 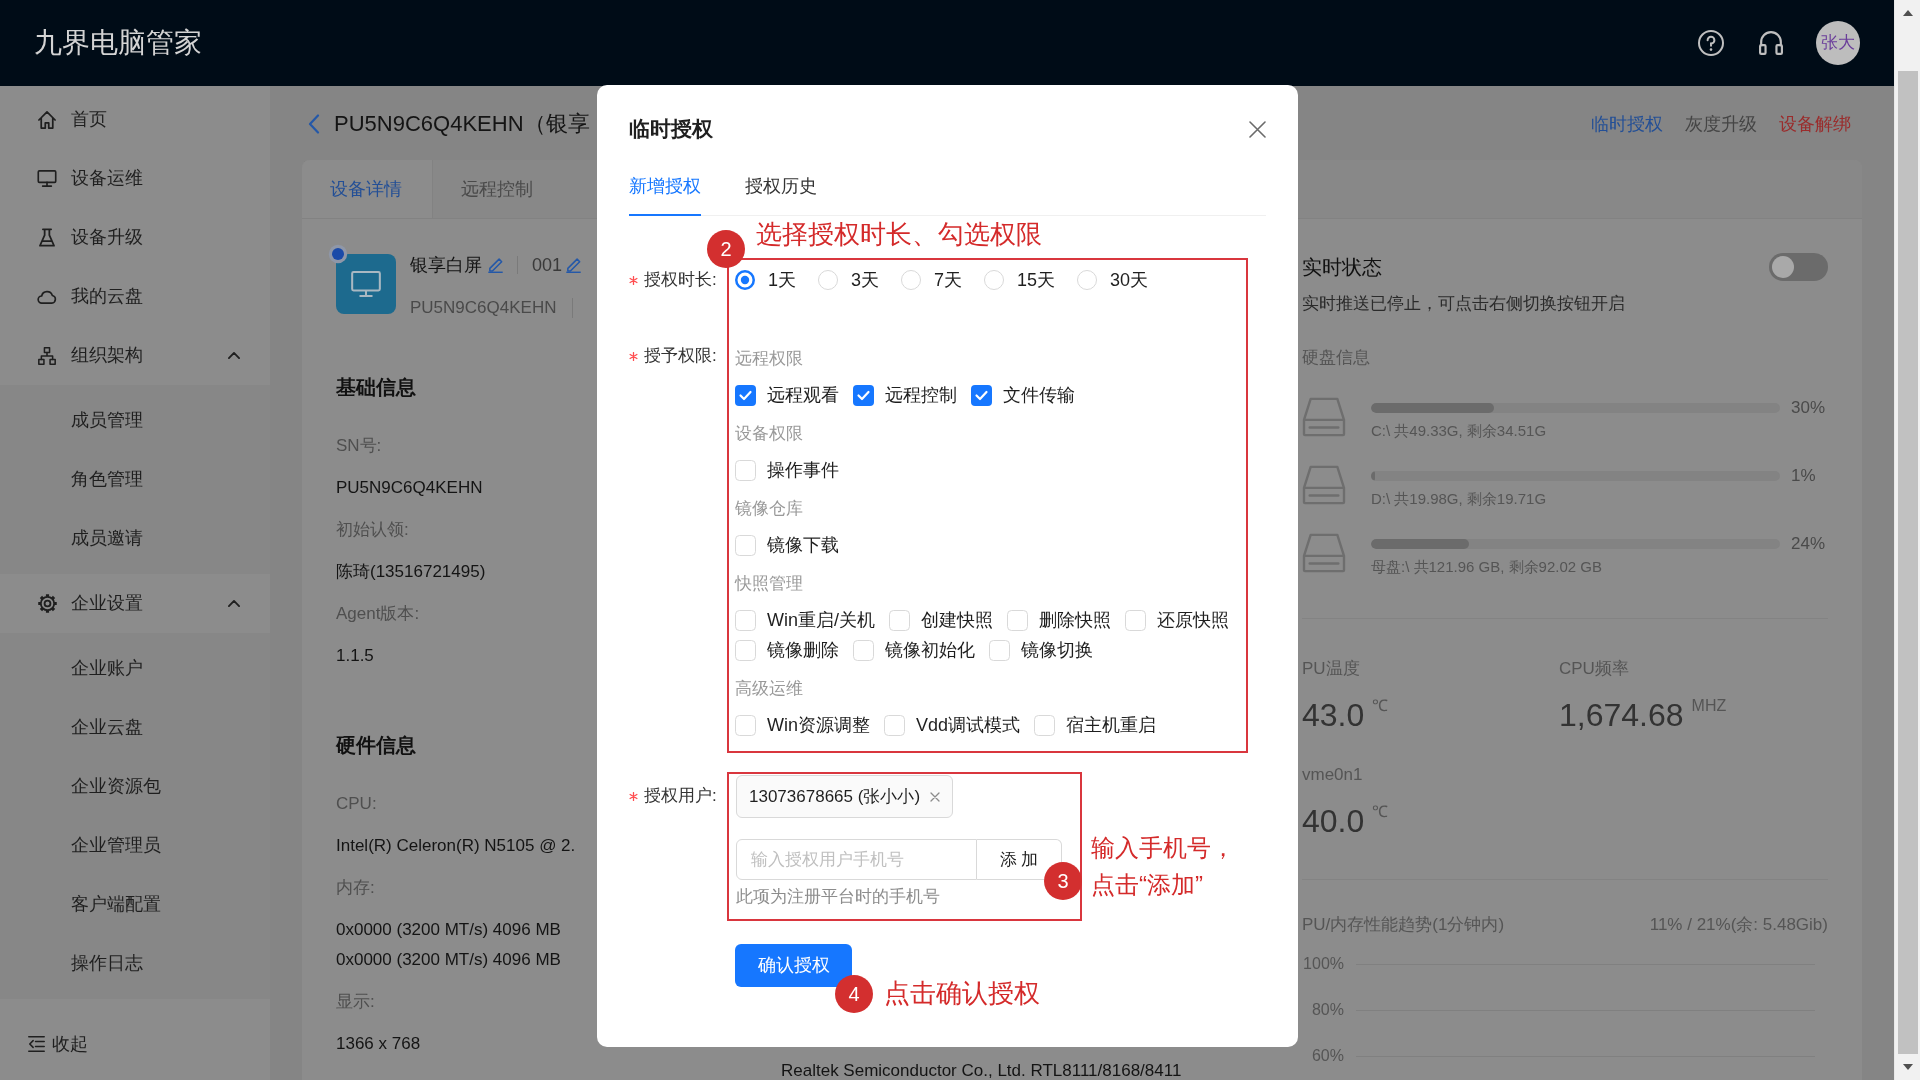 What do you see at coordinates (802, 725) in the screenshot?
I see `checkbox-option: Win资源调整` at bounding box center [802, 725].